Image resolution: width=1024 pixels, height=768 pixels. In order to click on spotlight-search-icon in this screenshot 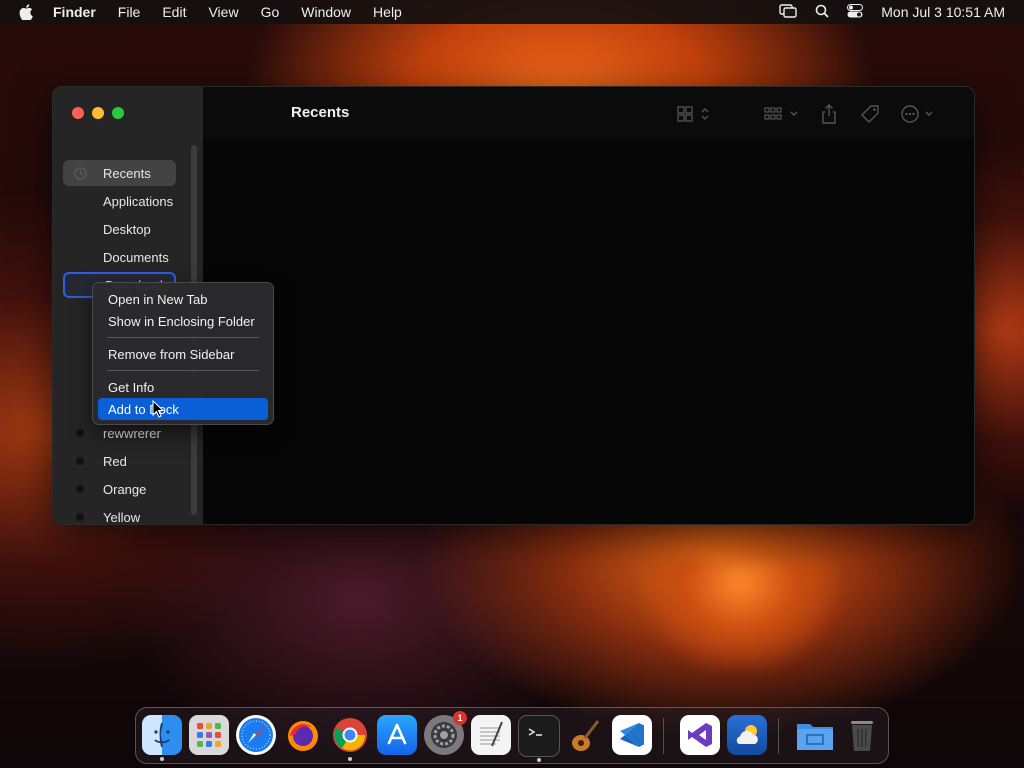, I will do `click(822, 12)`.